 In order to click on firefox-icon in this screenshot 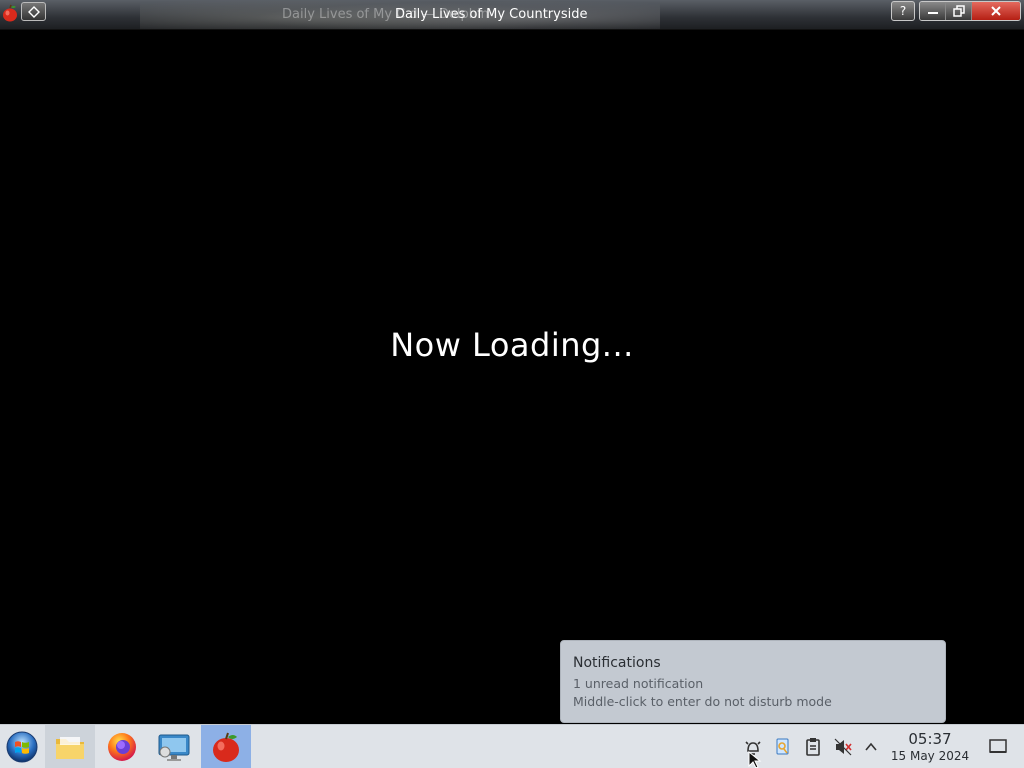, I will do `click(122, 747)`.